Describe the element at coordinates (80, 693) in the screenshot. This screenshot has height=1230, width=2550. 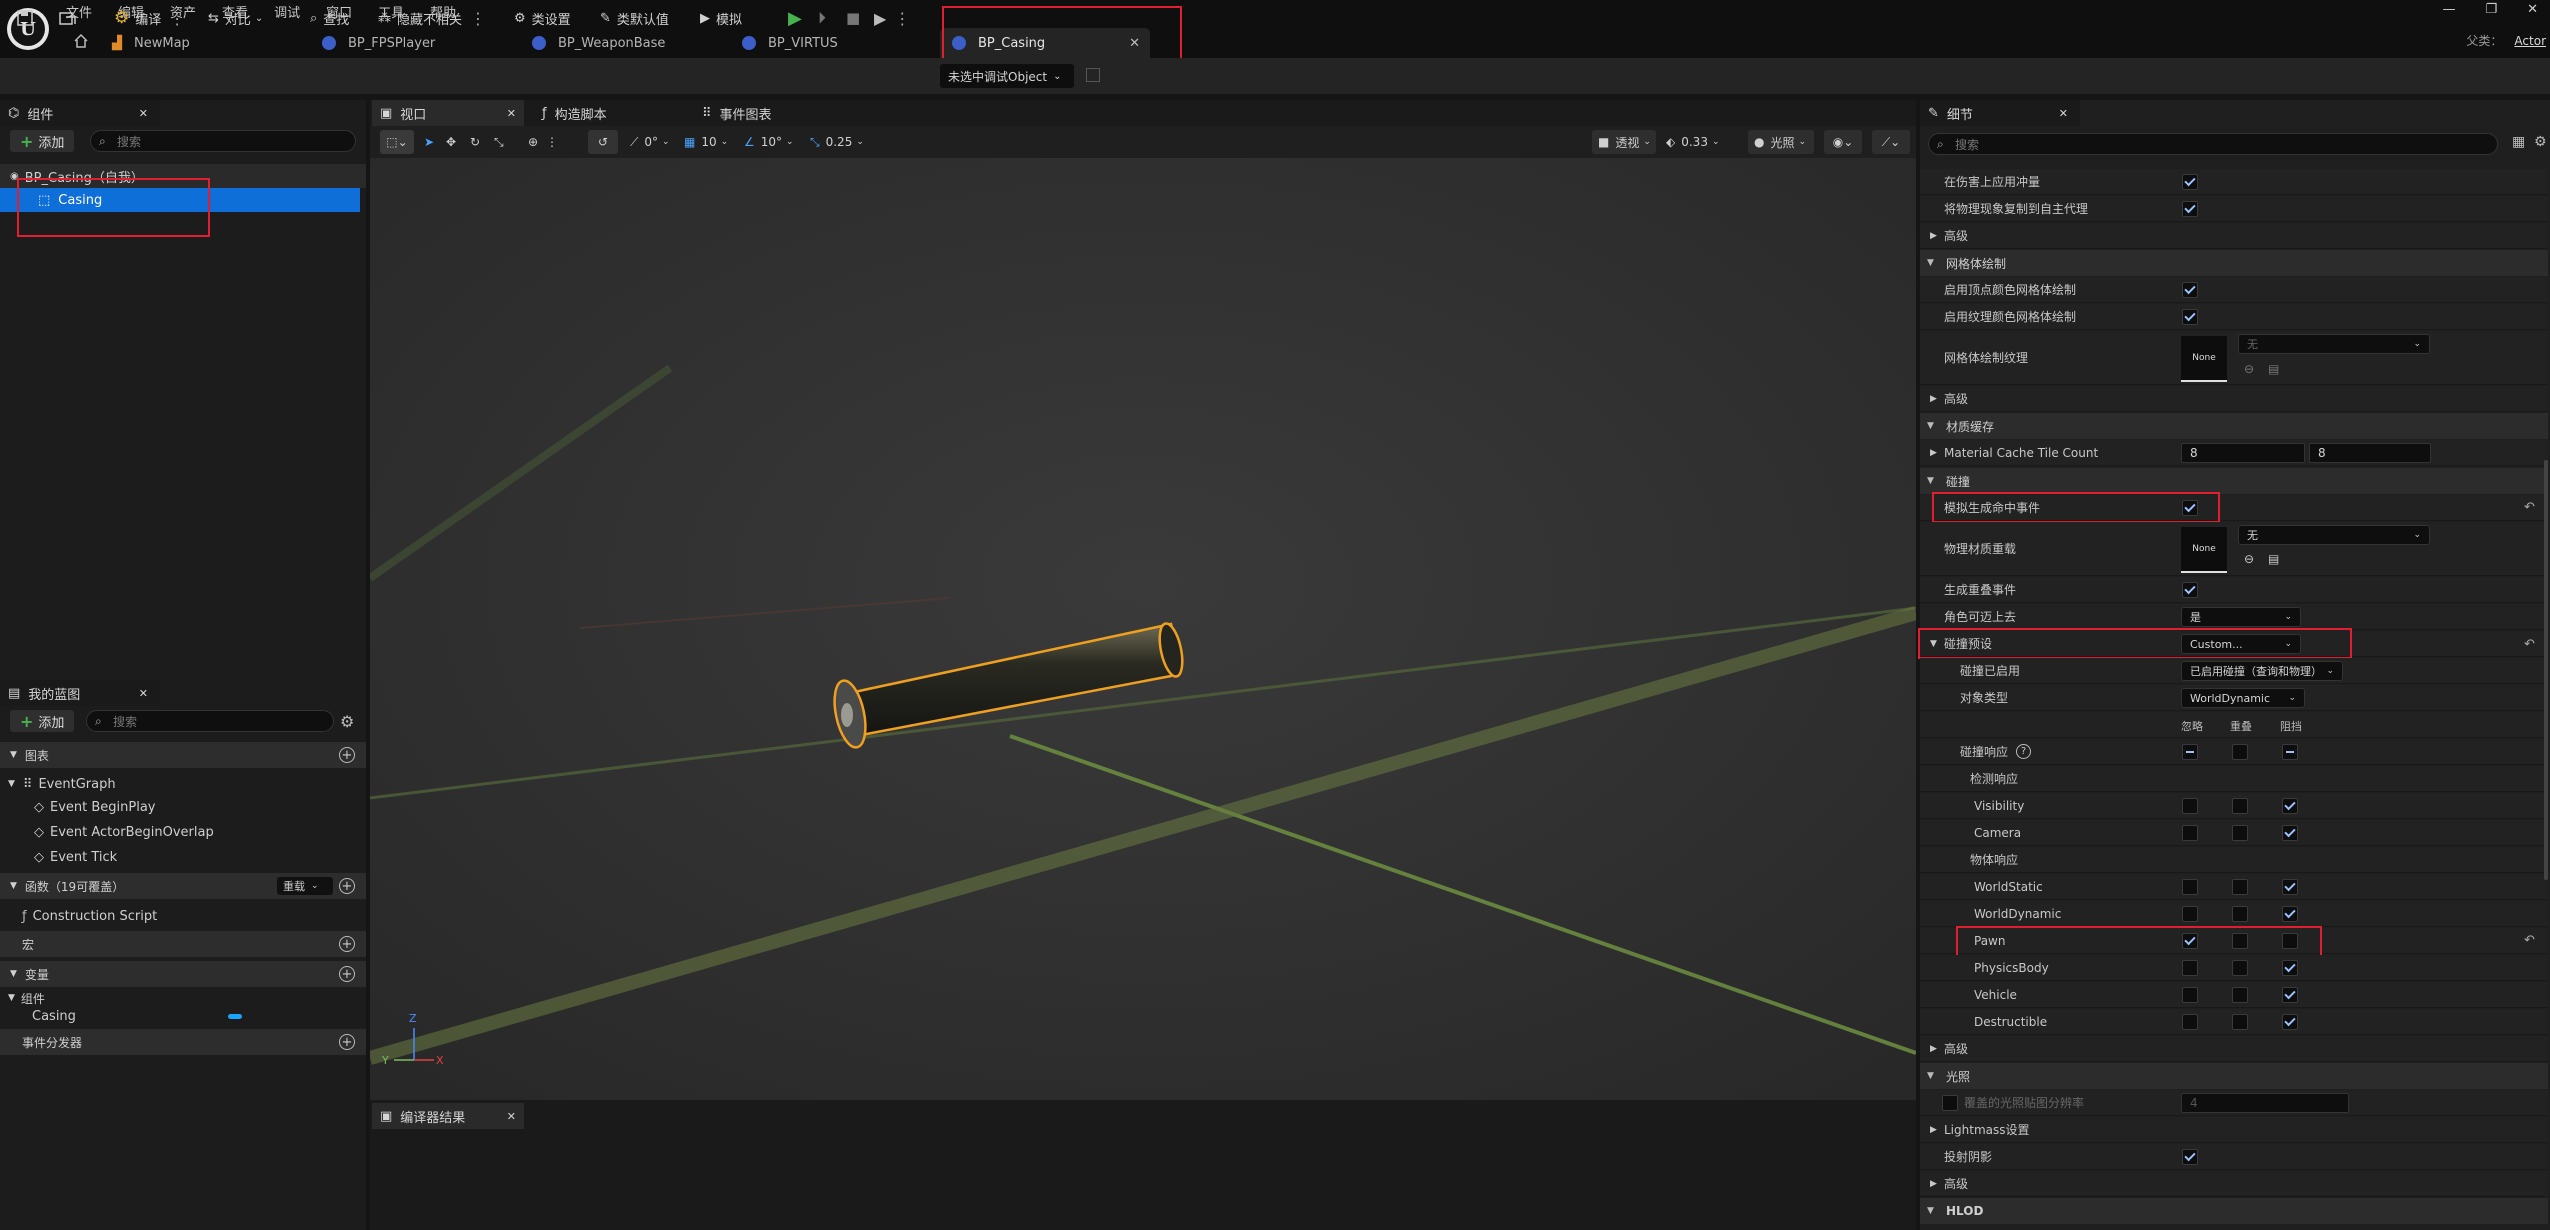
I see `my-blueprint-title-tab: ▤ 我的蓝图 ✕` at that location.